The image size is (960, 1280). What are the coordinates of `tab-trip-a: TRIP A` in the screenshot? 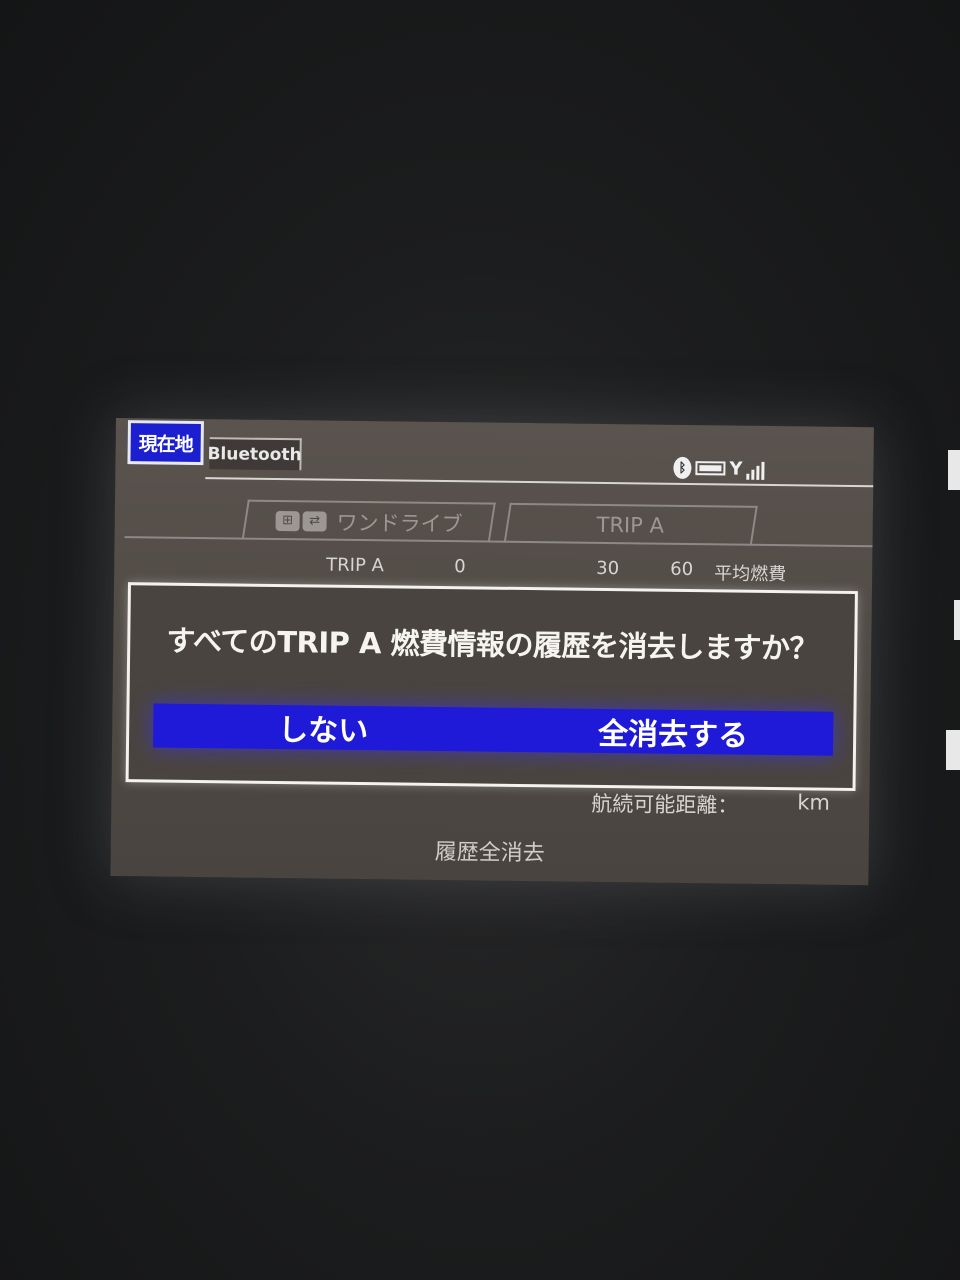 It's located at (630, 524).